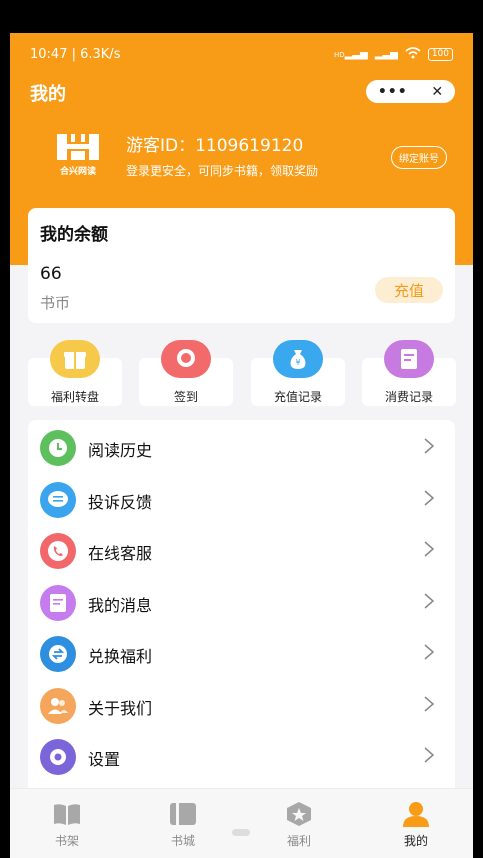 This screenshot has width=483, height=858. Describe the element at coordinates (393, 92) in the screenshot. I see `more-dots-icon: •••` at that location.